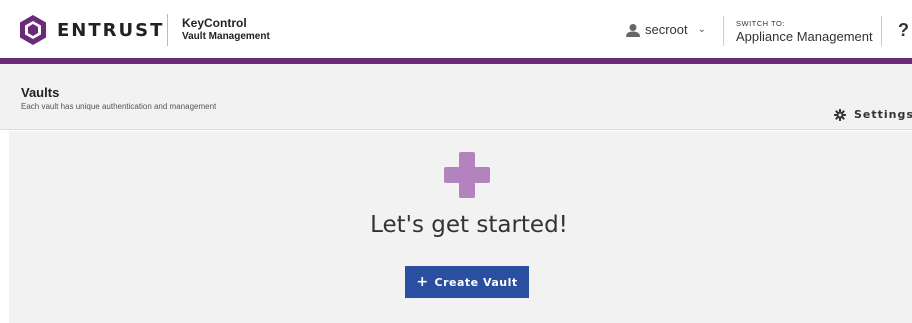  What do you see at coordinates (883, 114) in the screenshot?
I see `settings-label: Settings` at bounding box center [883, 114].